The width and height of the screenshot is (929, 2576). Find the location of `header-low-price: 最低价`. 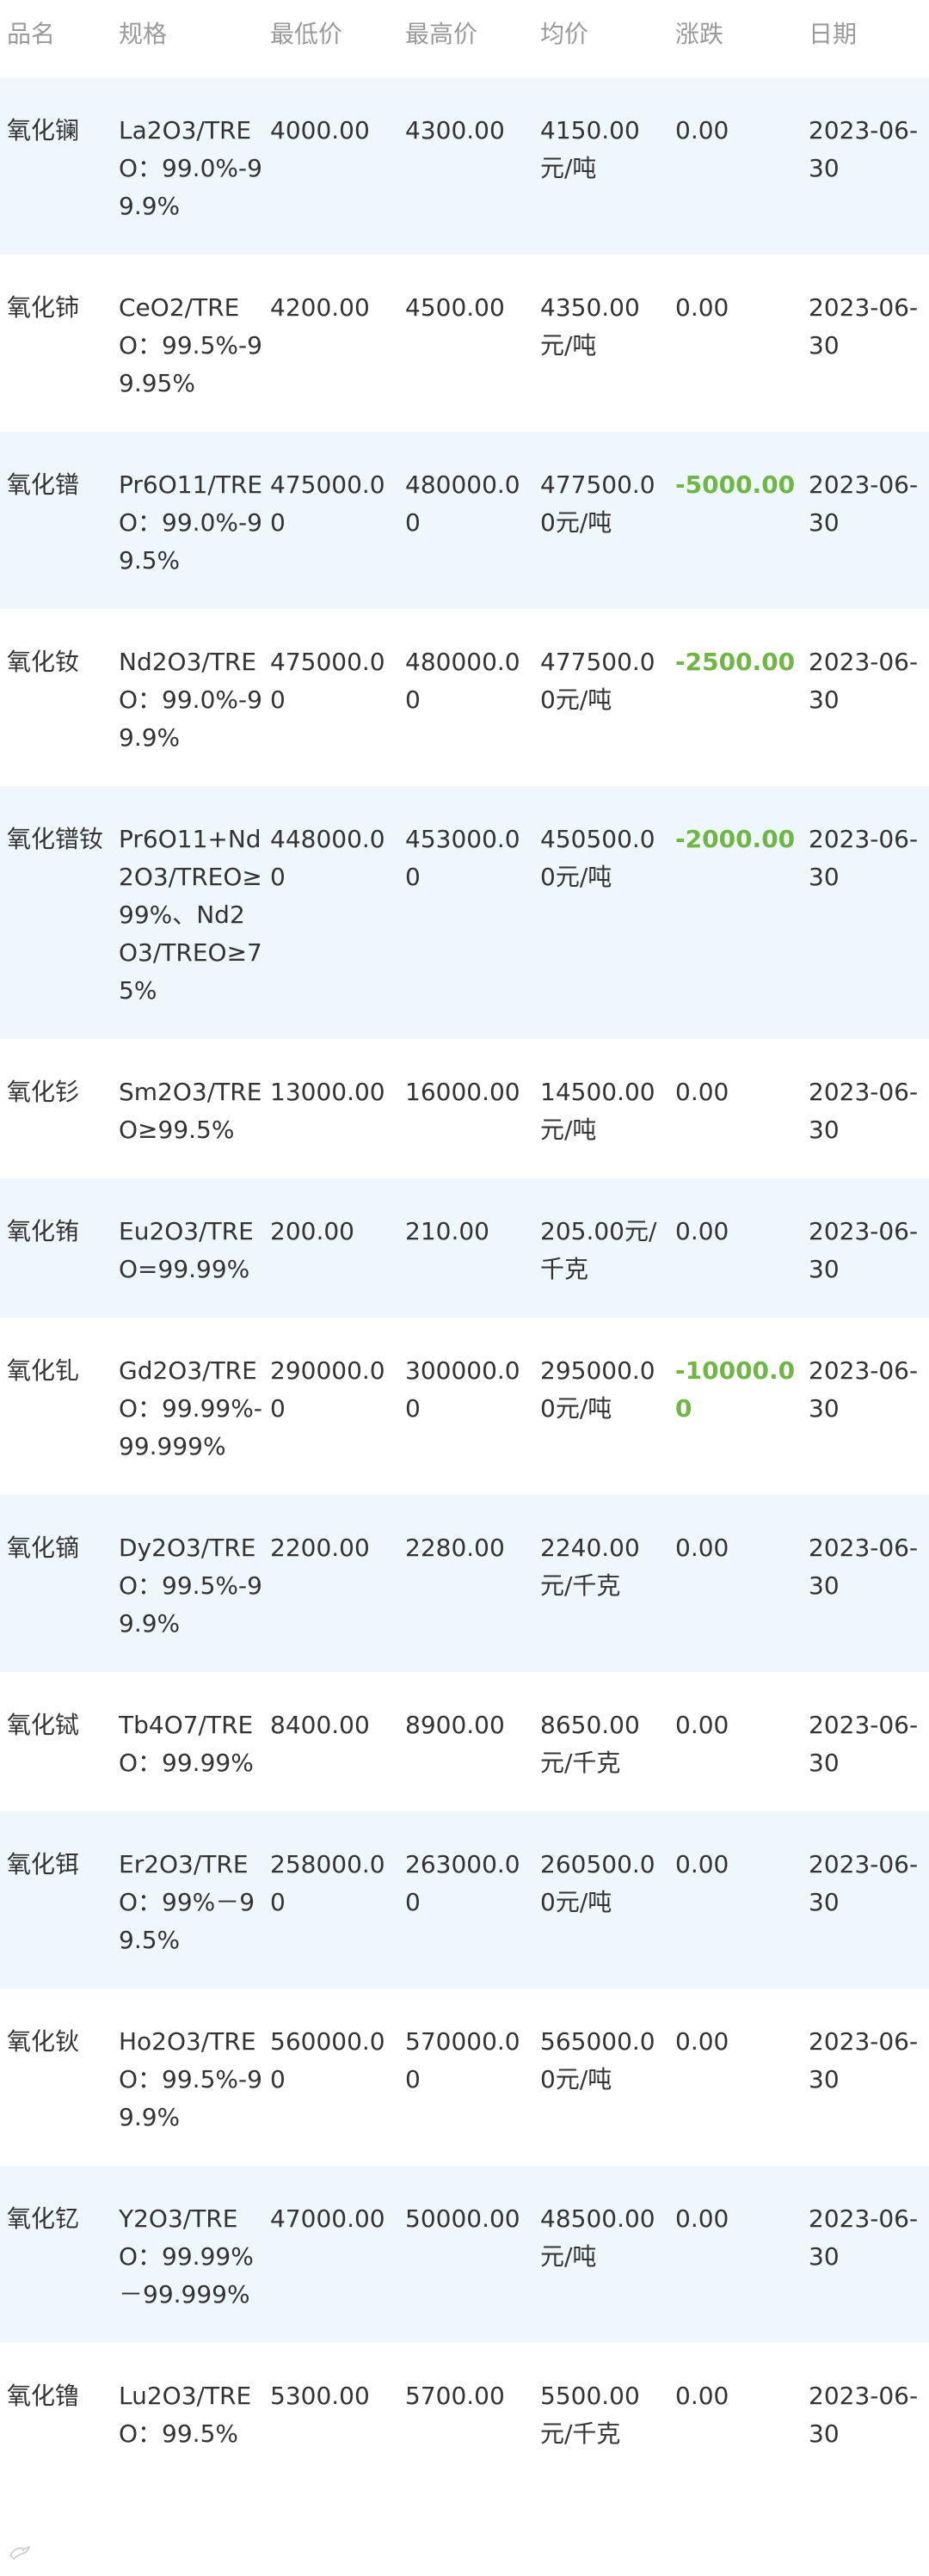

header-low-price: 最低价 is located at coordinates (306, 34).